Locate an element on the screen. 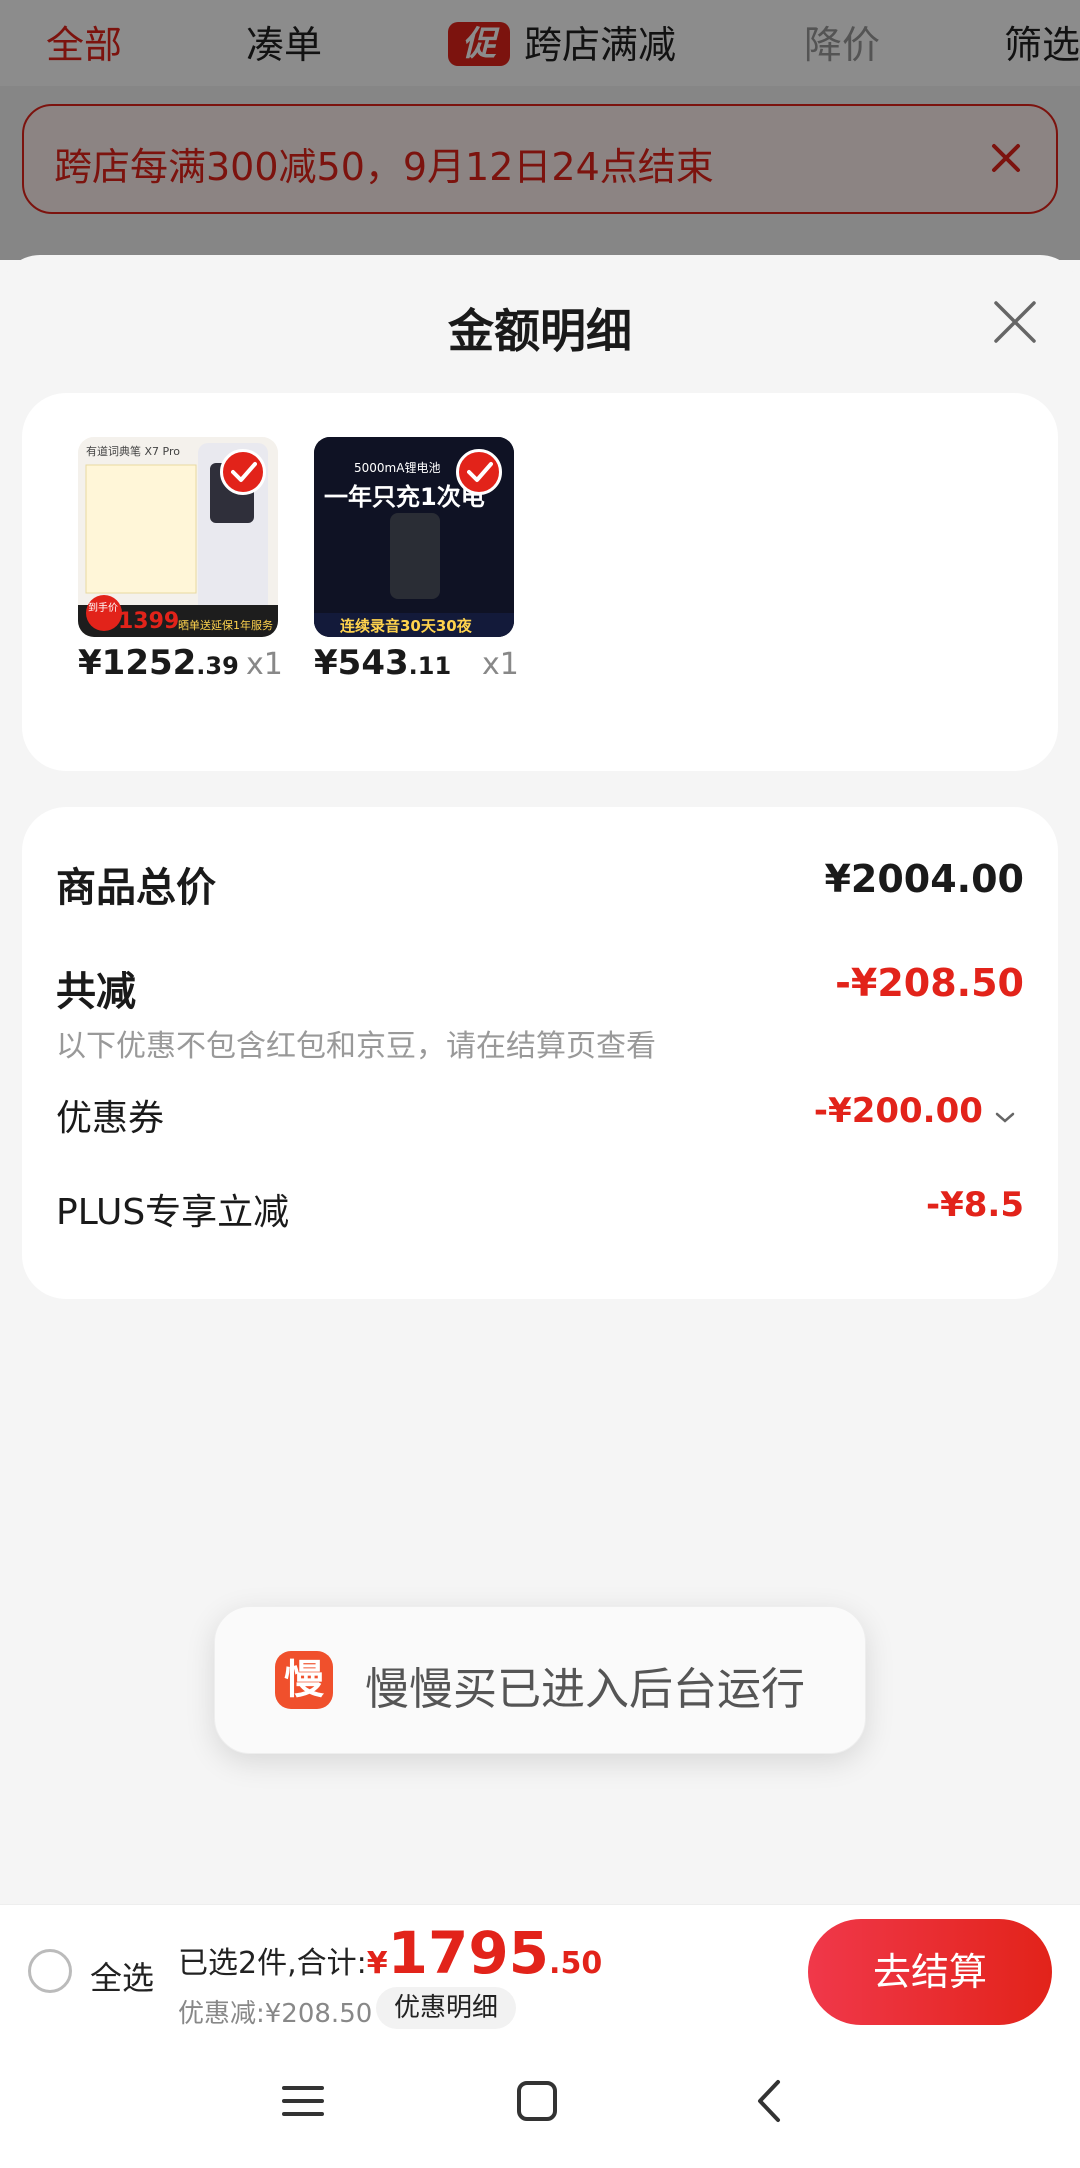 This screenshot has height=2168, width=1080. product-img-price: 1399 is located at coordinates (149, 621).